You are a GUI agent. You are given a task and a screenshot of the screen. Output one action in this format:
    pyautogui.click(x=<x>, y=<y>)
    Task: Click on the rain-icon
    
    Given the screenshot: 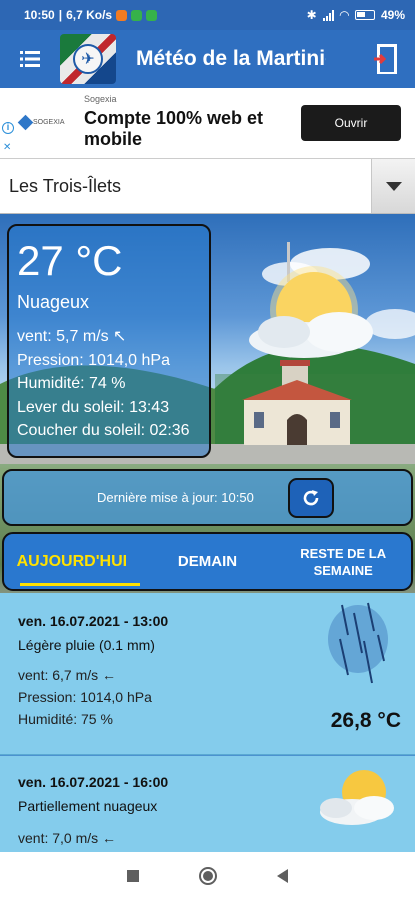 What is the action you would take?
    pyautogui.click(x=358, y=643)
    